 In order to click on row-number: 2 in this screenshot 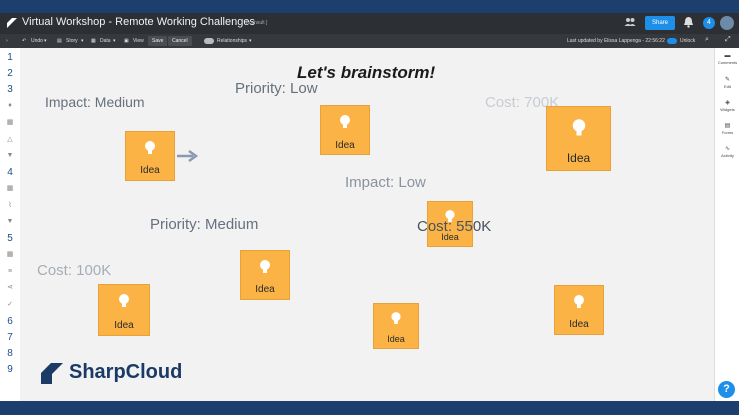, I will do `click(10, 73)`.